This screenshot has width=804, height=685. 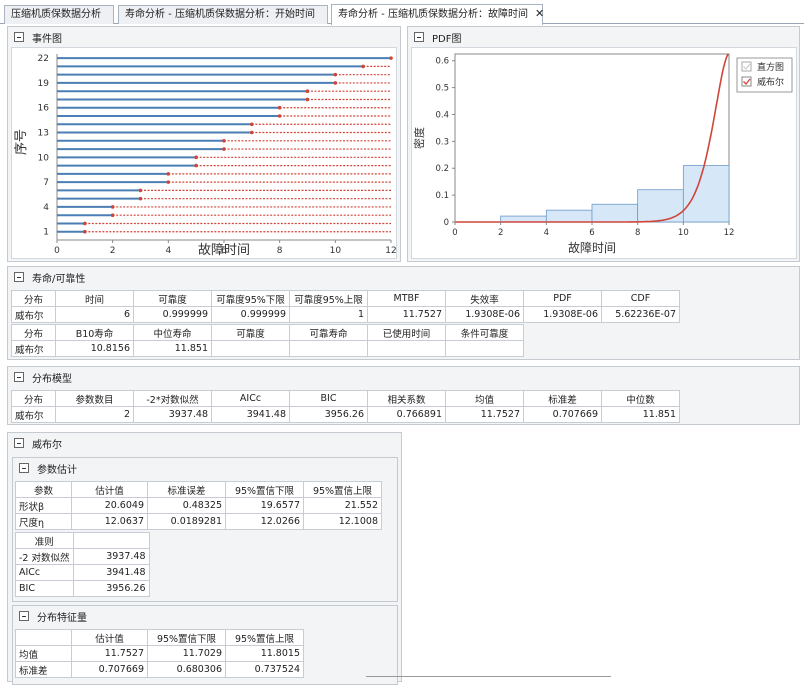 What do you see at coordinates (223, 14) in the screenshot?
I see `tab-life-start-time: 寿命分析 - 压缩机质保数据分析：开始时间` at bounding box center [223, 14].